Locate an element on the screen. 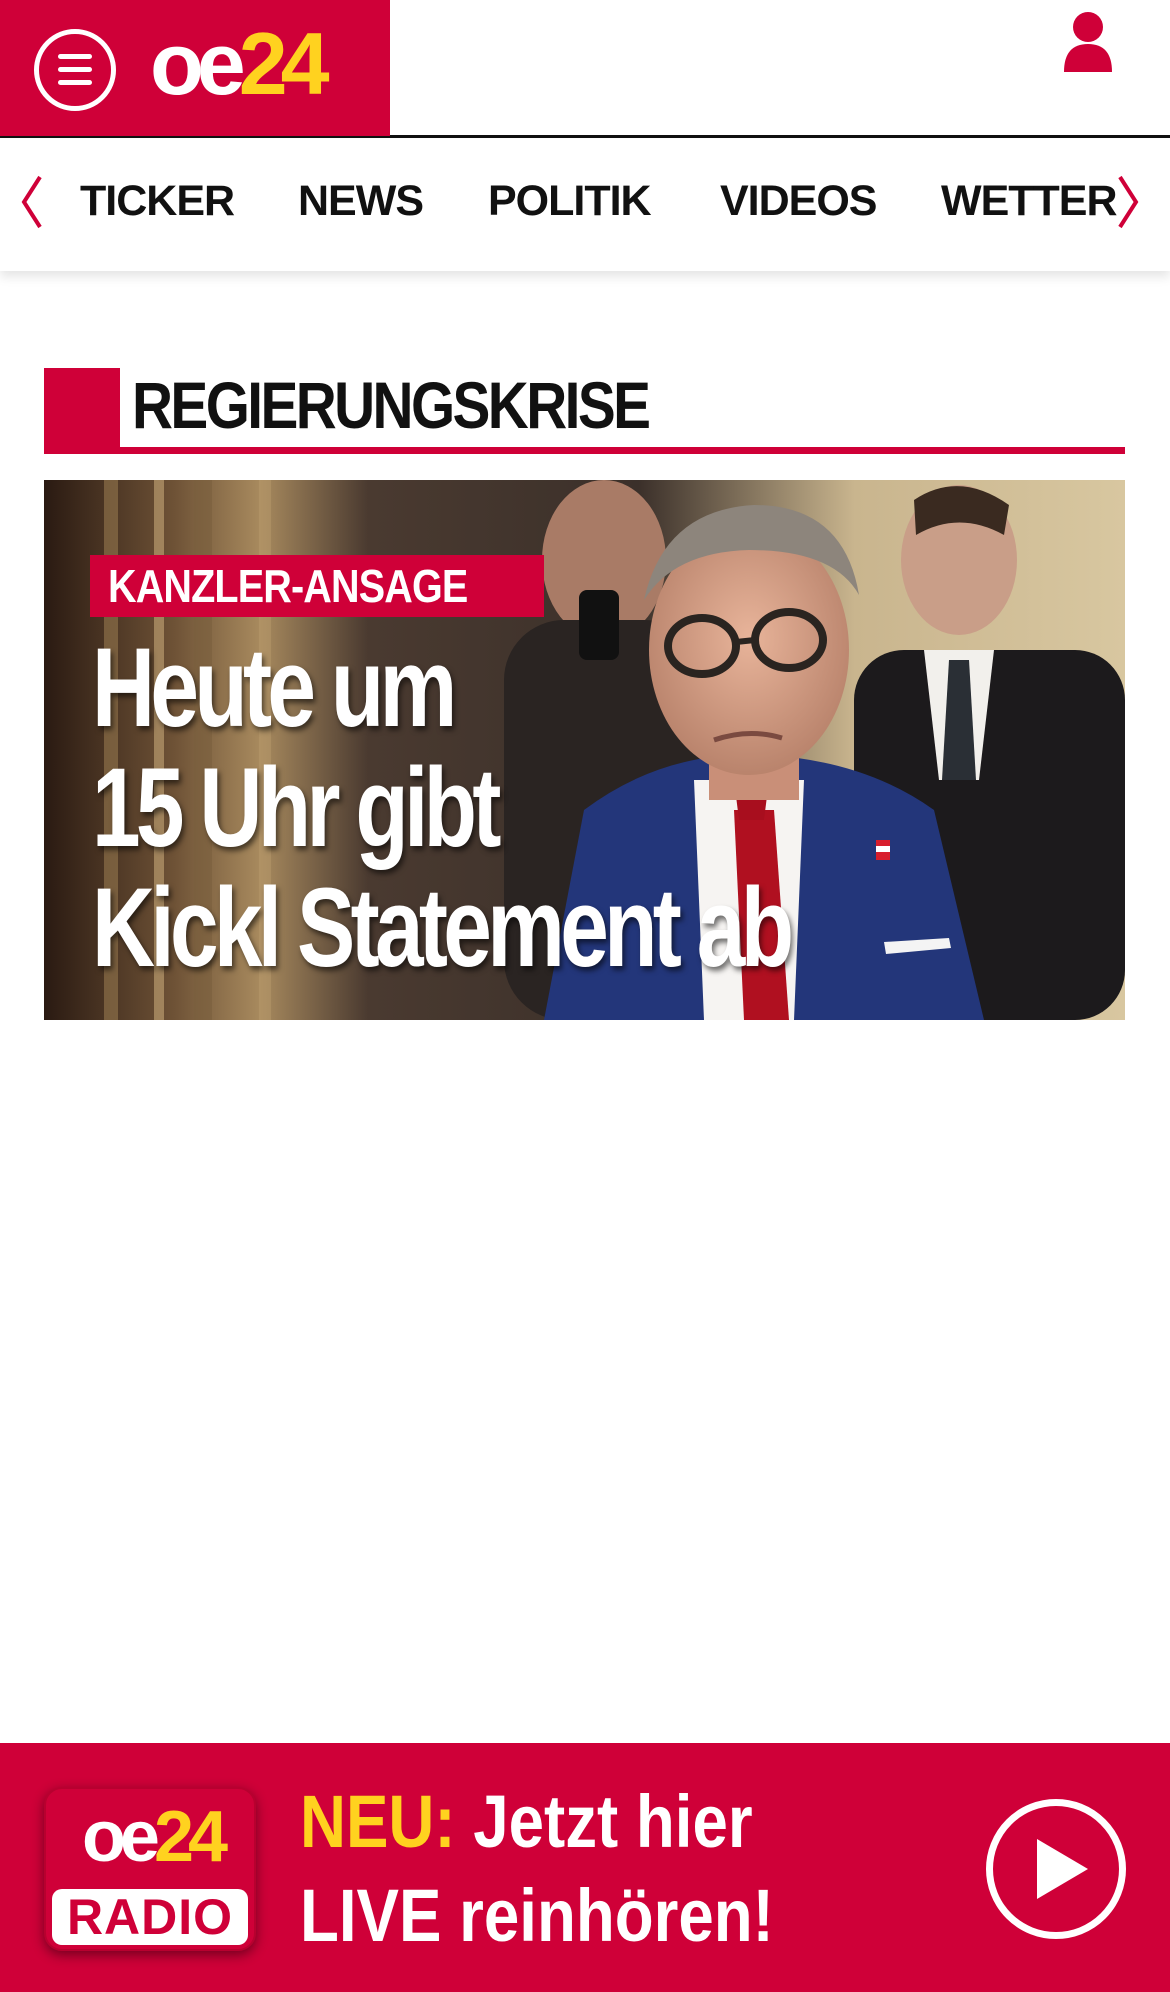 This screenshot has height=1992, width=1170. play-icon is located at coordinates (1062, 1869).